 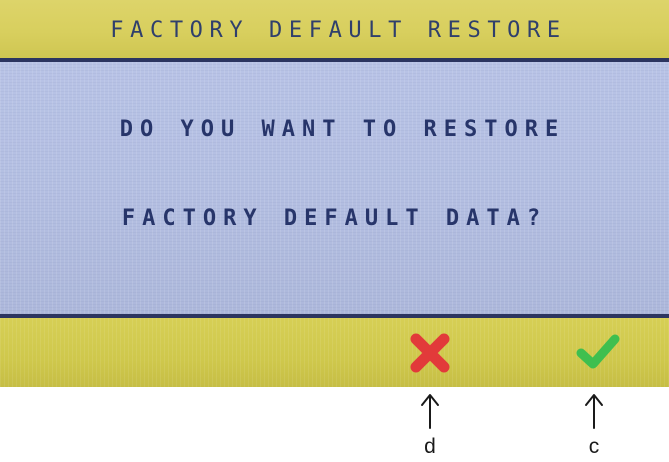 I want to click on annotation-c: c, so click(x=594, y=425).